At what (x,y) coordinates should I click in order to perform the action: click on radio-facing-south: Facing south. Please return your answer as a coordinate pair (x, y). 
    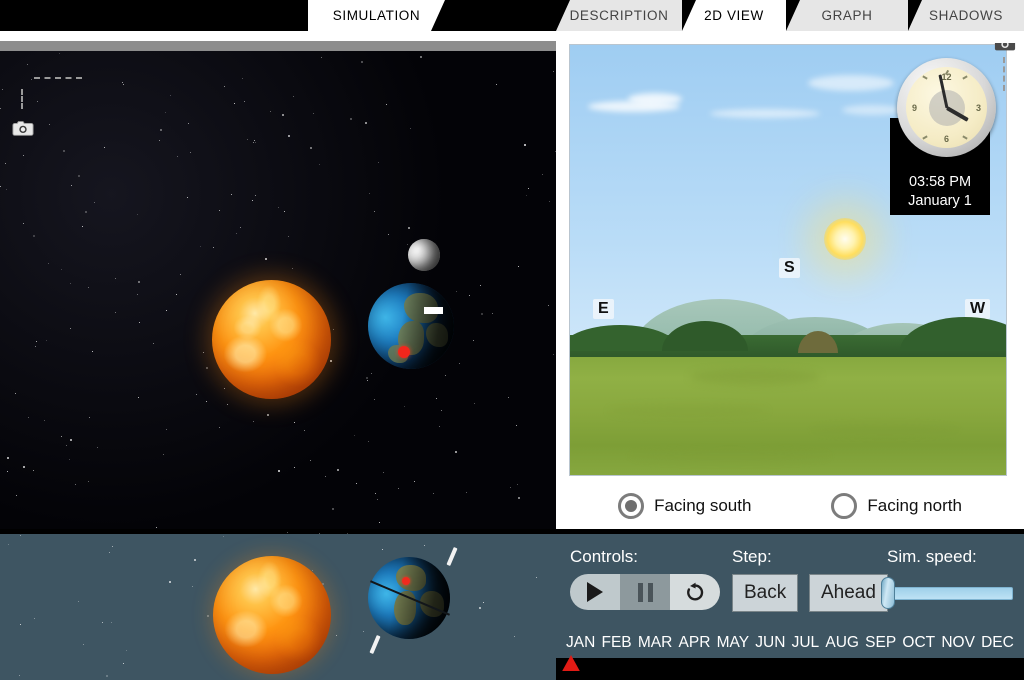
    Looking at the image, I should click on (684, 506).